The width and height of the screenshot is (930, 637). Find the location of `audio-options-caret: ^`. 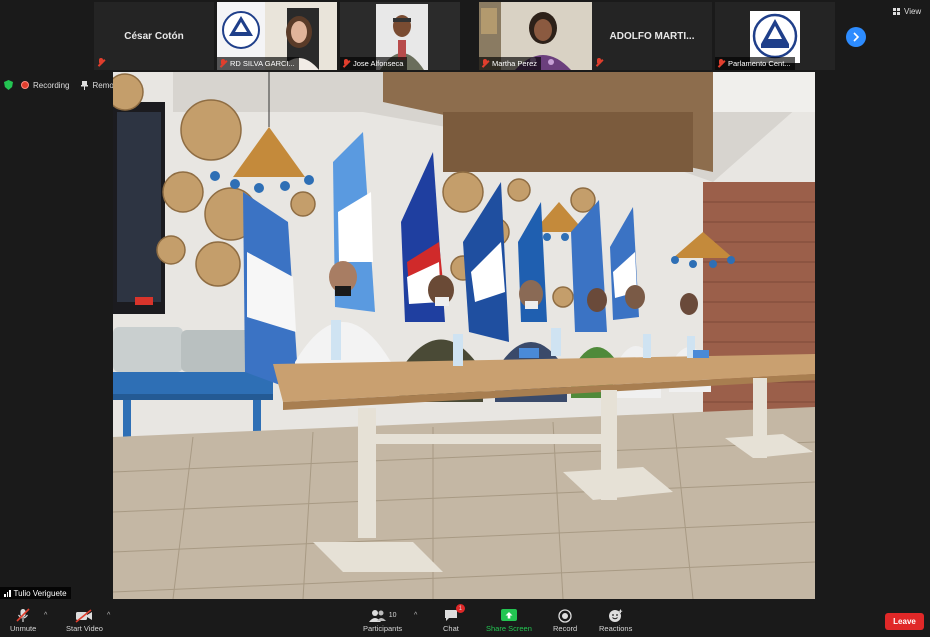

audio-options-caret: ^ is located at coordinates (45, 615).